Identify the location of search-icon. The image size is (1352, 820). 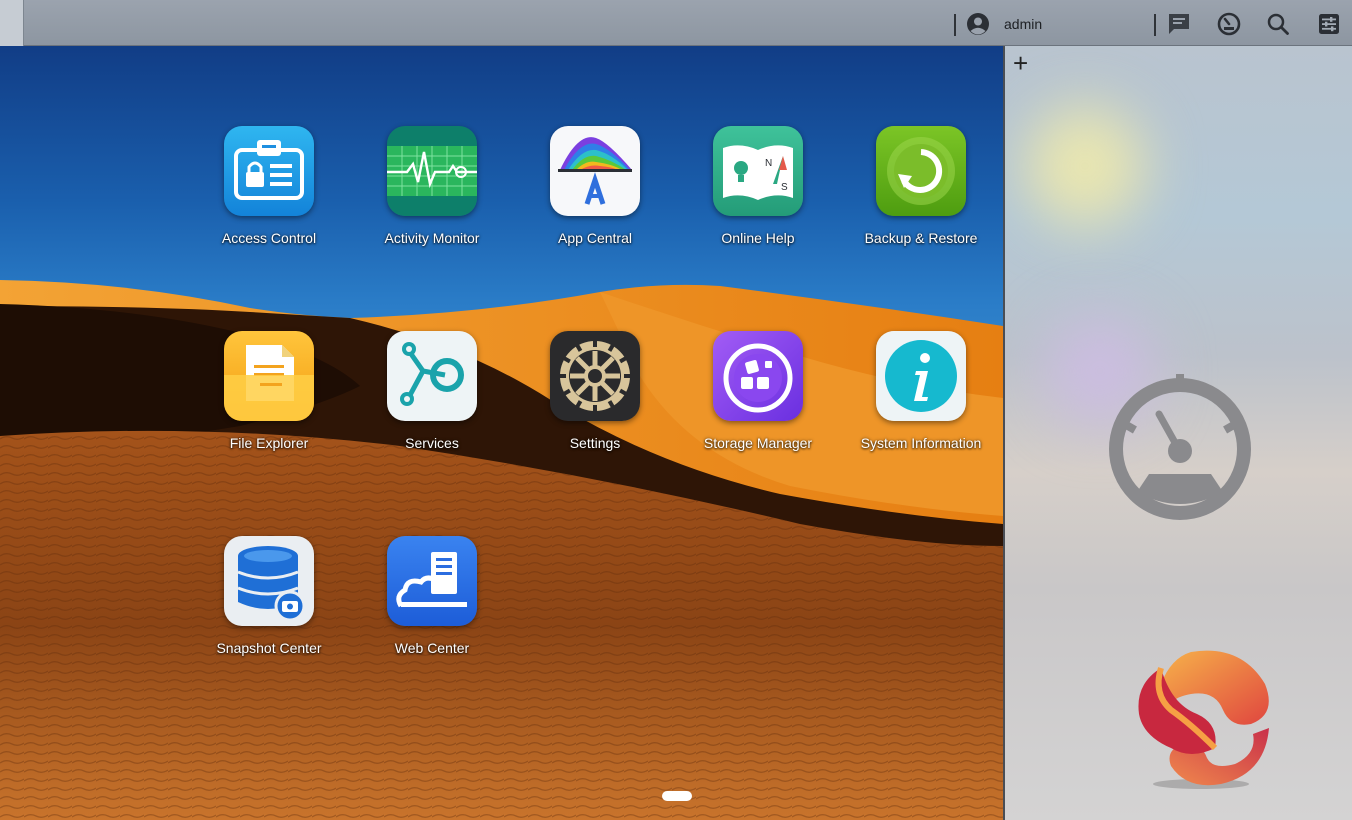
(1278, 24).